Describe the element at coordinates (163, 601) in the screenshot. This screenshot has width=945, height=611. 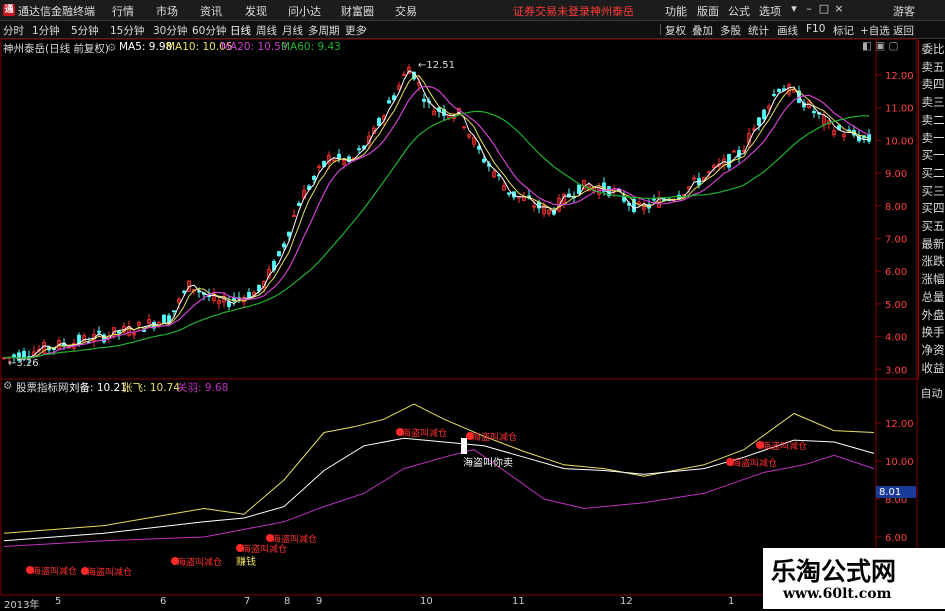
I see `date-tick: 6` at that location.